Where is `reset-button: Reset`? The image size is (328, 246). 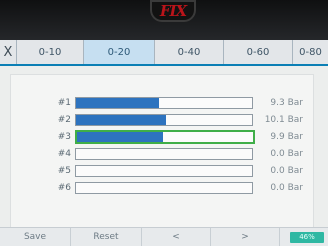
reset-button: Reset is located at coordinates (106, 237).